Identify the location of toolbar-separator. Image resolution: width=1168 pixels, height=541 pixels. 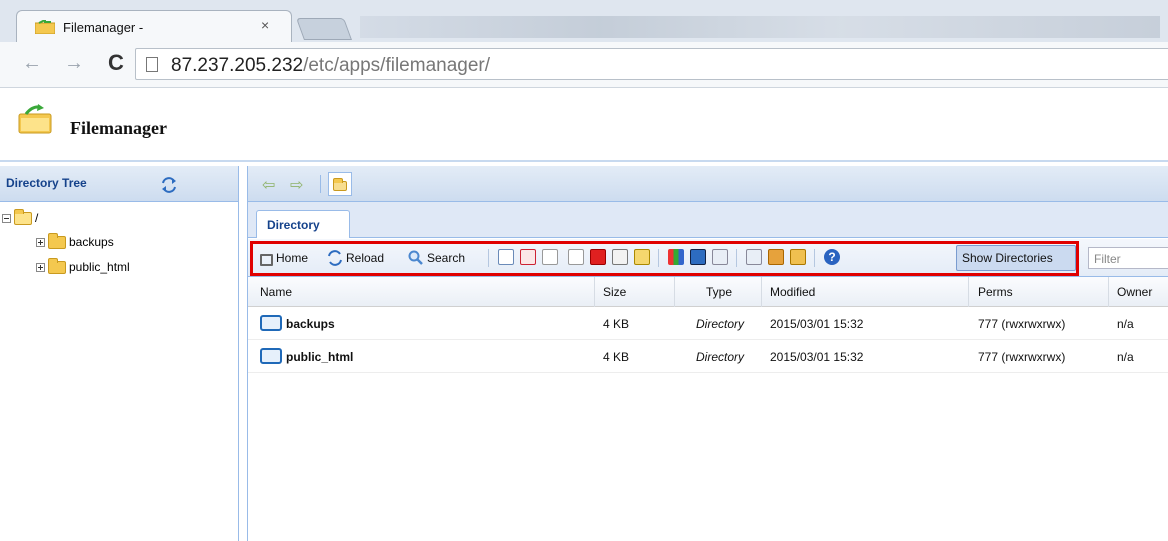
(320, 184).